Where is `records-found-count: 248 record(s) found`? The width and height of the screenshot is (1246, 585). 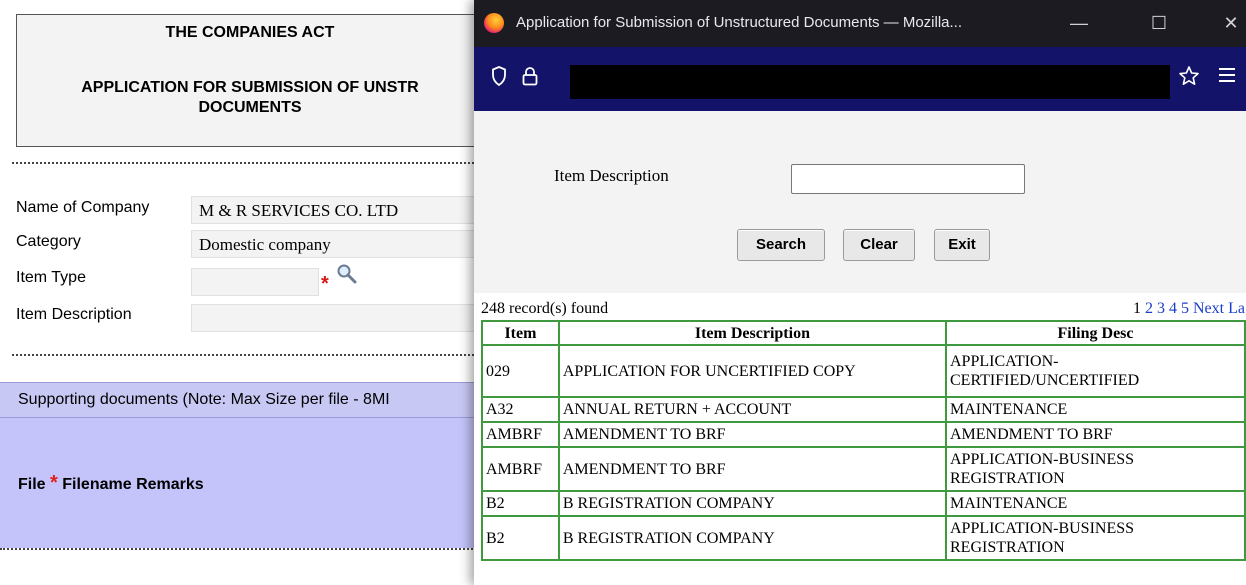 records-found-count: 248 record(s) found is located at coordinates (545, 308).